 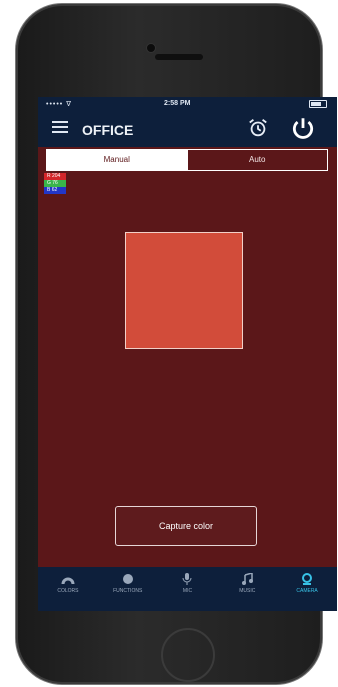 What do you see at coordinates (257, 160) in the screenshot?
I see `tab-auto: Auto` at bounding box center [257, 160].